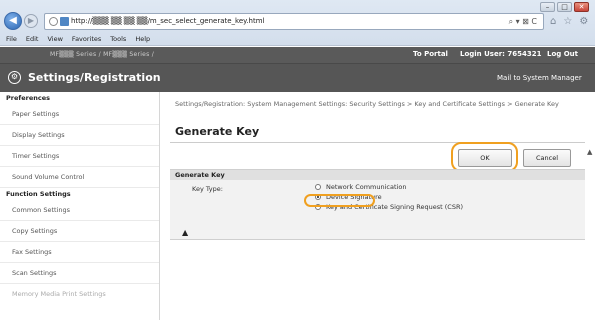  I want to click on option-network-communication: Network Communication, so click(360, 186).